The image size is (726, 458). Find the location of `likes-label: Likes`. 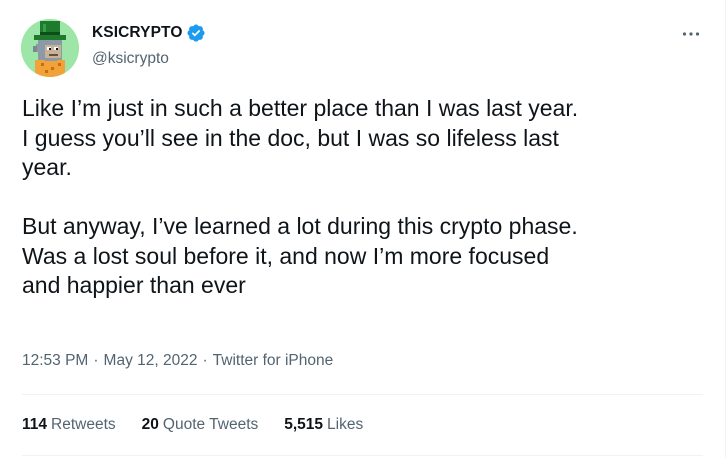

likes-label: Likes is located at coordinates (345, 424).